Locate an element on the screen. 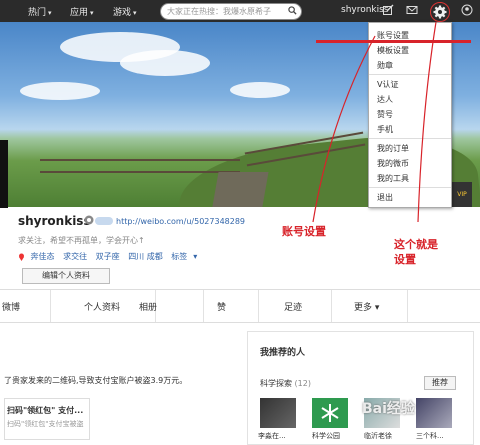 The image size is (480, 445). annotation-this-is: 这个就是 is located at coordinates (416, 244).